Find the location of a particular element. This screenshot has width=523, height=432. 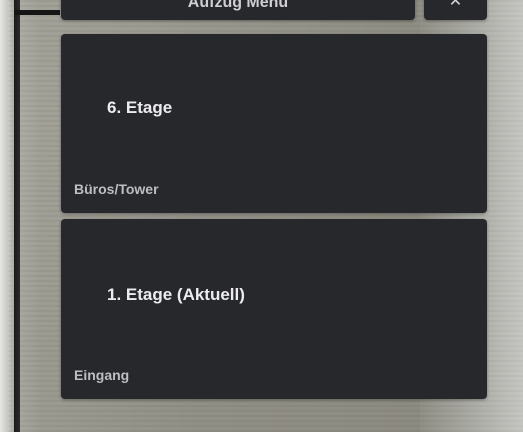

floor-label: 6. Etage is located at coordinates (140, 107).